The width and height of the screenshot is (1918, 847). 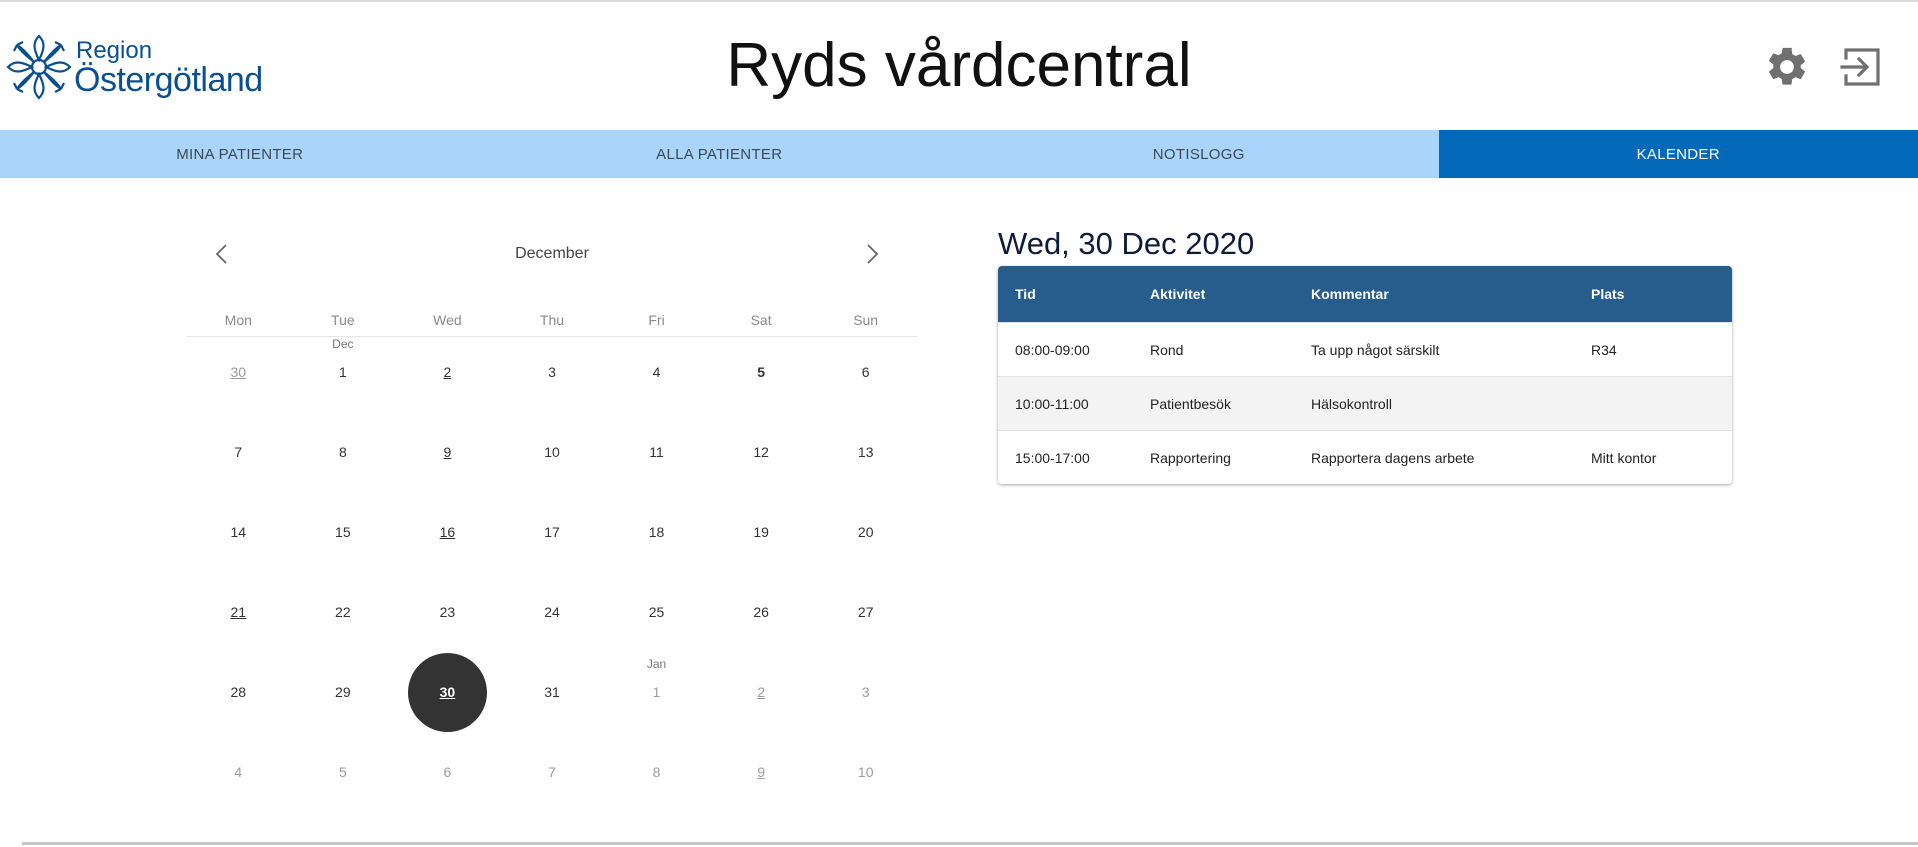 What do you see at coordinates (447, 617) in the screenshot?
I see `calendar-day: 23` at bounding box center [447, 617].